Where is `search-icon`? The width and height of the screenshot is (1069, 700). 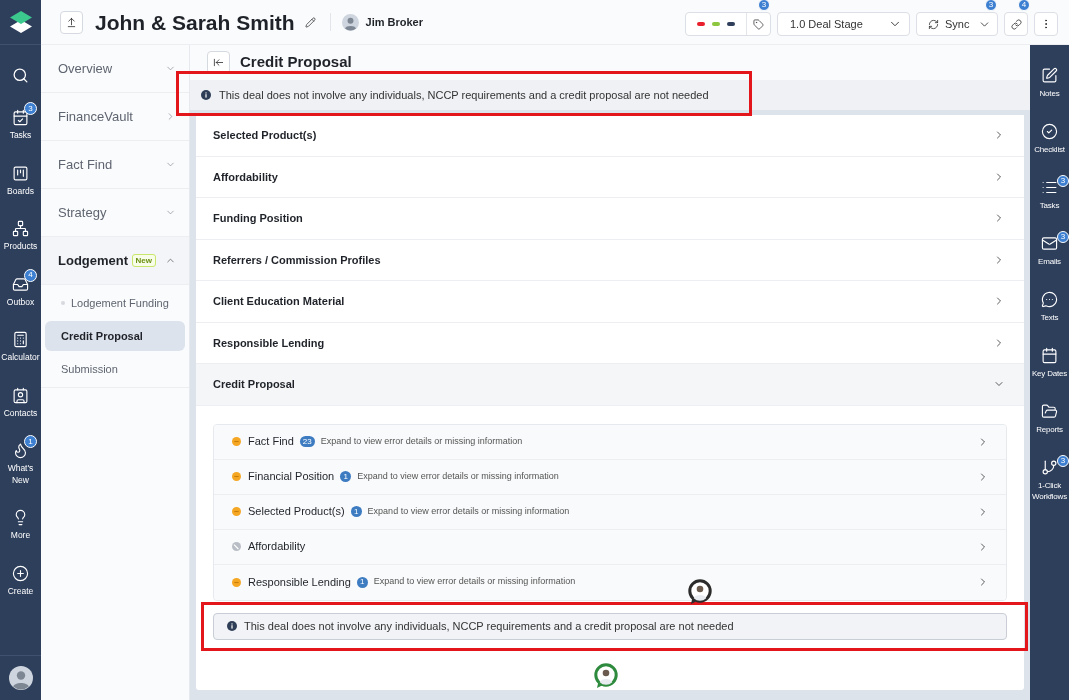 search-icon is located at coordinates (20, 75).